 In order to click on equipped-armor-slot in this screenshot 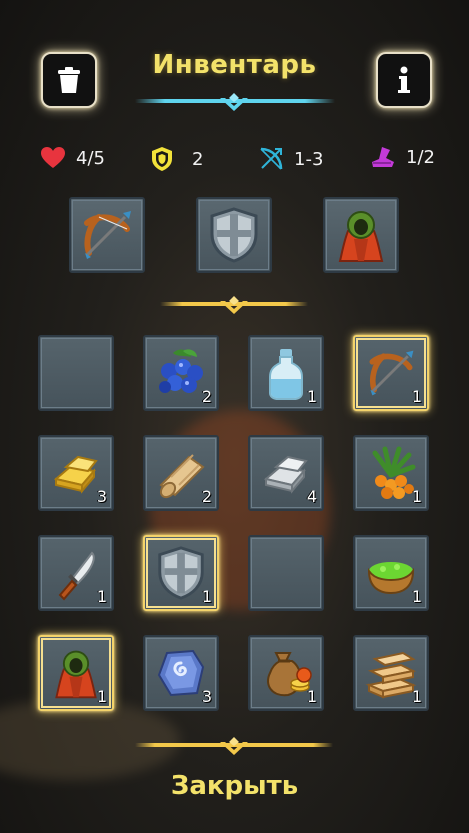, I will do `click(234, 235)`.